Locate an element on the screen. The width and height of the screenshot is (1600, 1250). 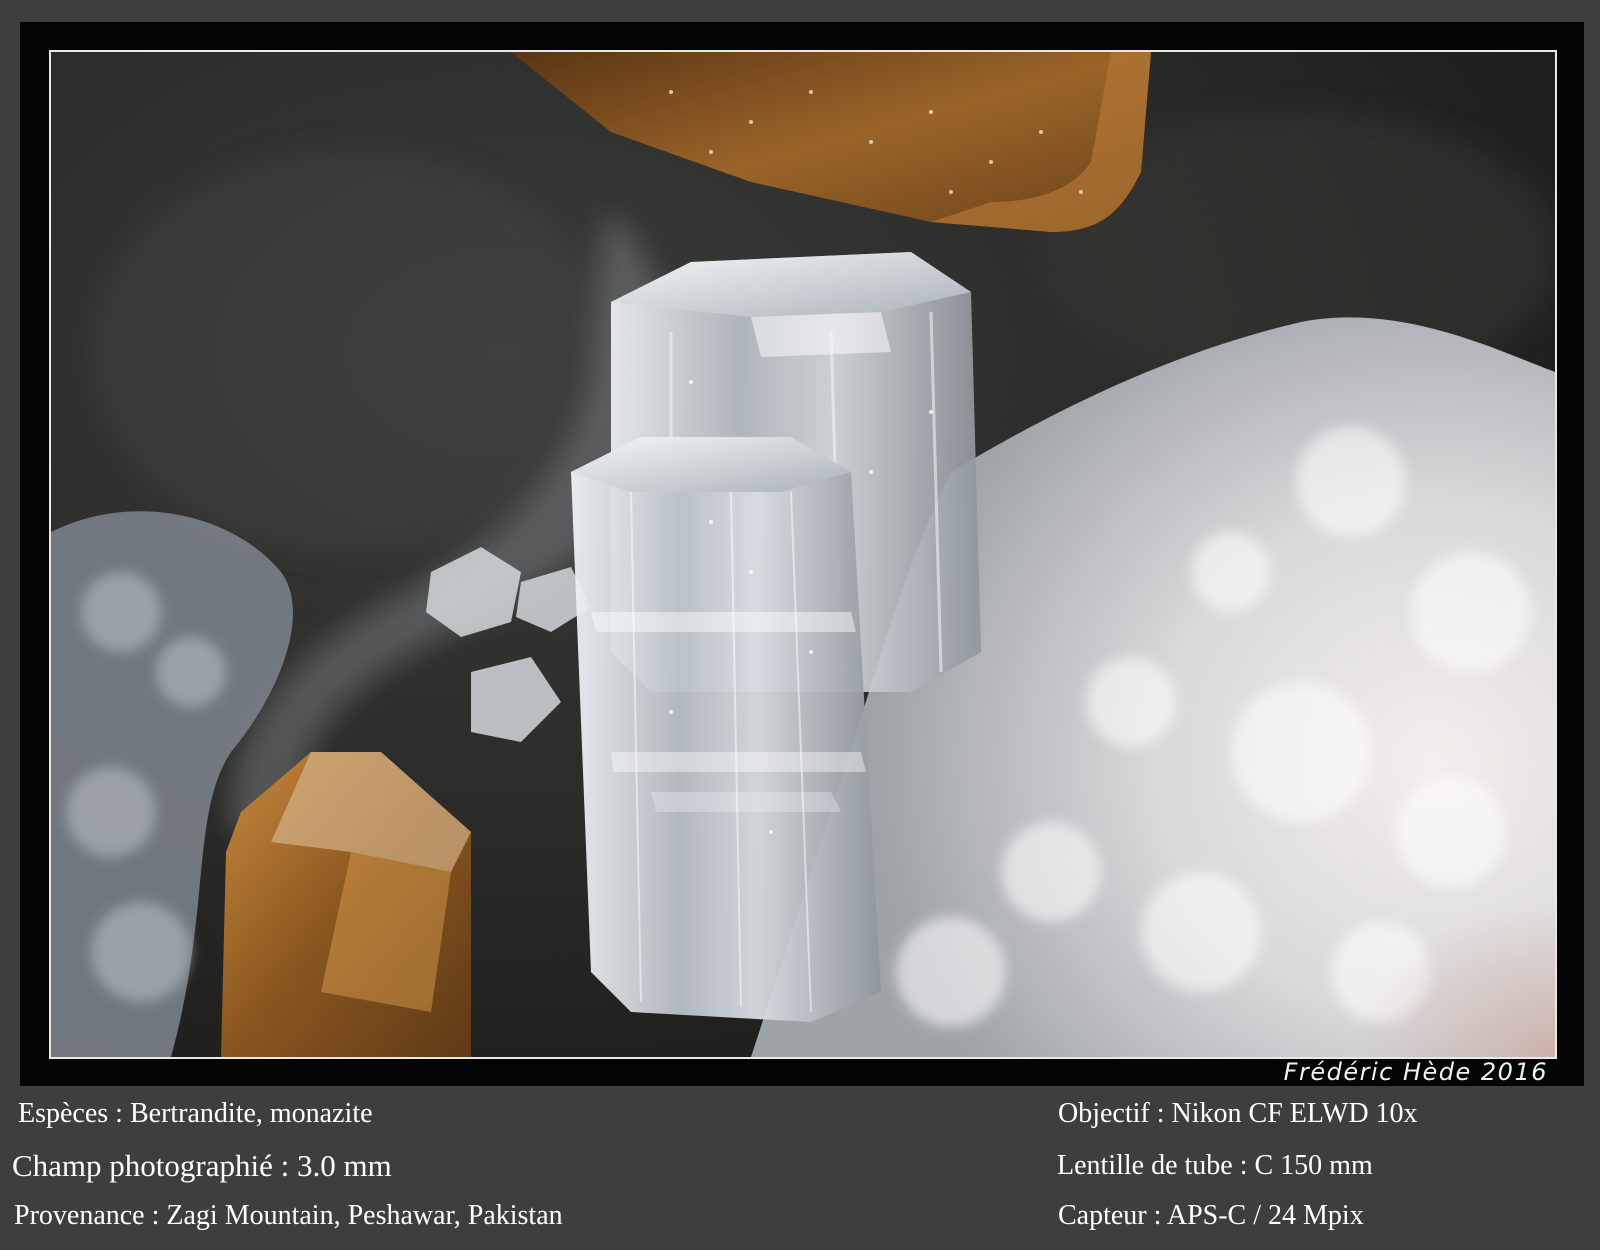
photographer-signature: Frédéric Hède 2016 is located at coordinates (1415, 1072).